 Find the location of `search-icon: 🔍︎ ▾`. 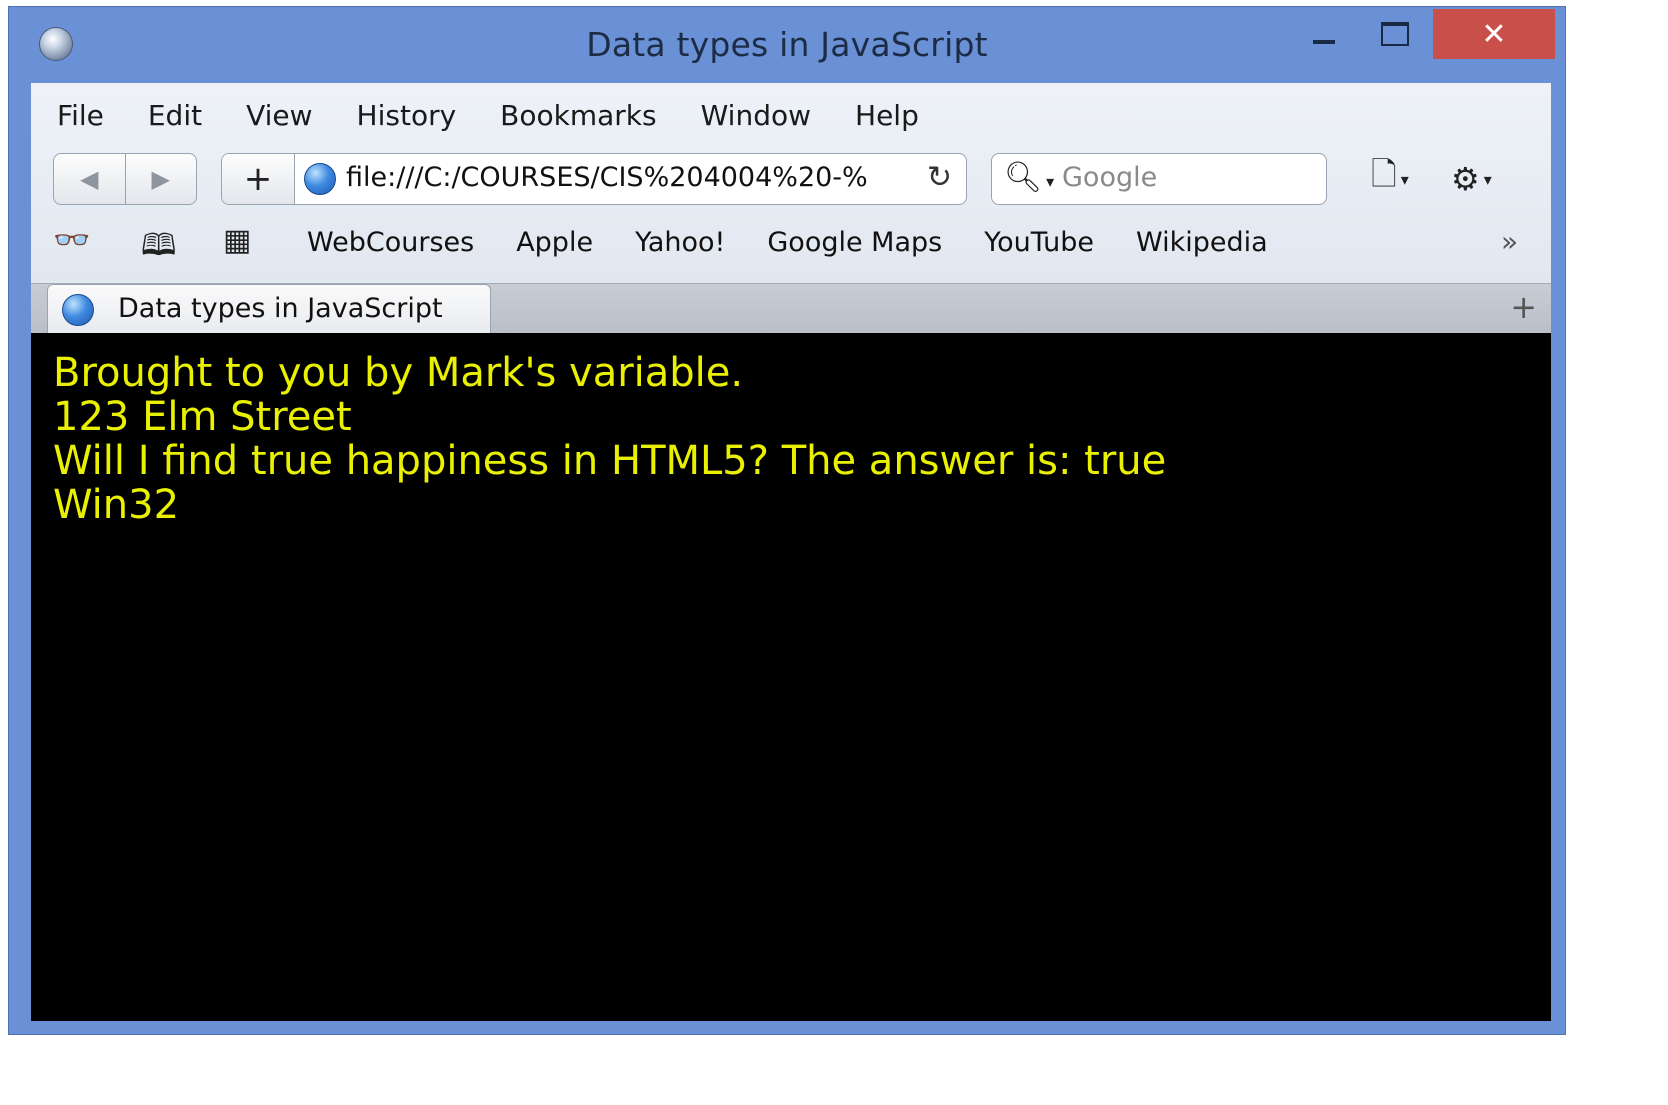

search-icon: 🔍︎ ▾ is located at coordinates (1029, 177).